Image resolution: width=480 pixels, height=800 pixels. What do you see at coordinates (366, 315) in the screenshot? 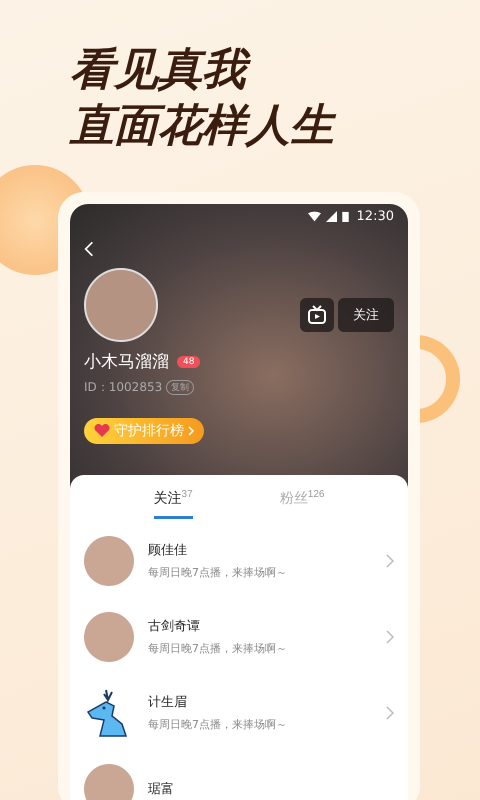
I see `follow-button: 关注` at bounding box center [366, 315].